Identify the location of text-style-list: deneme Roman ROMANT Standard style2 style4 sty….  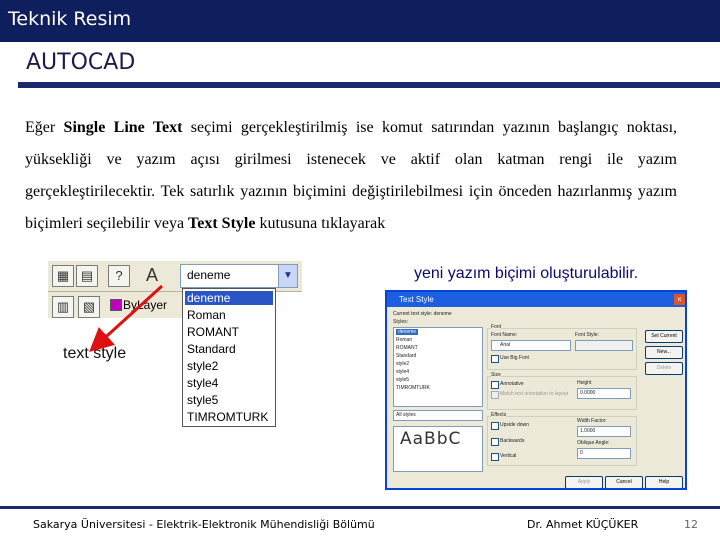
(229, 357).